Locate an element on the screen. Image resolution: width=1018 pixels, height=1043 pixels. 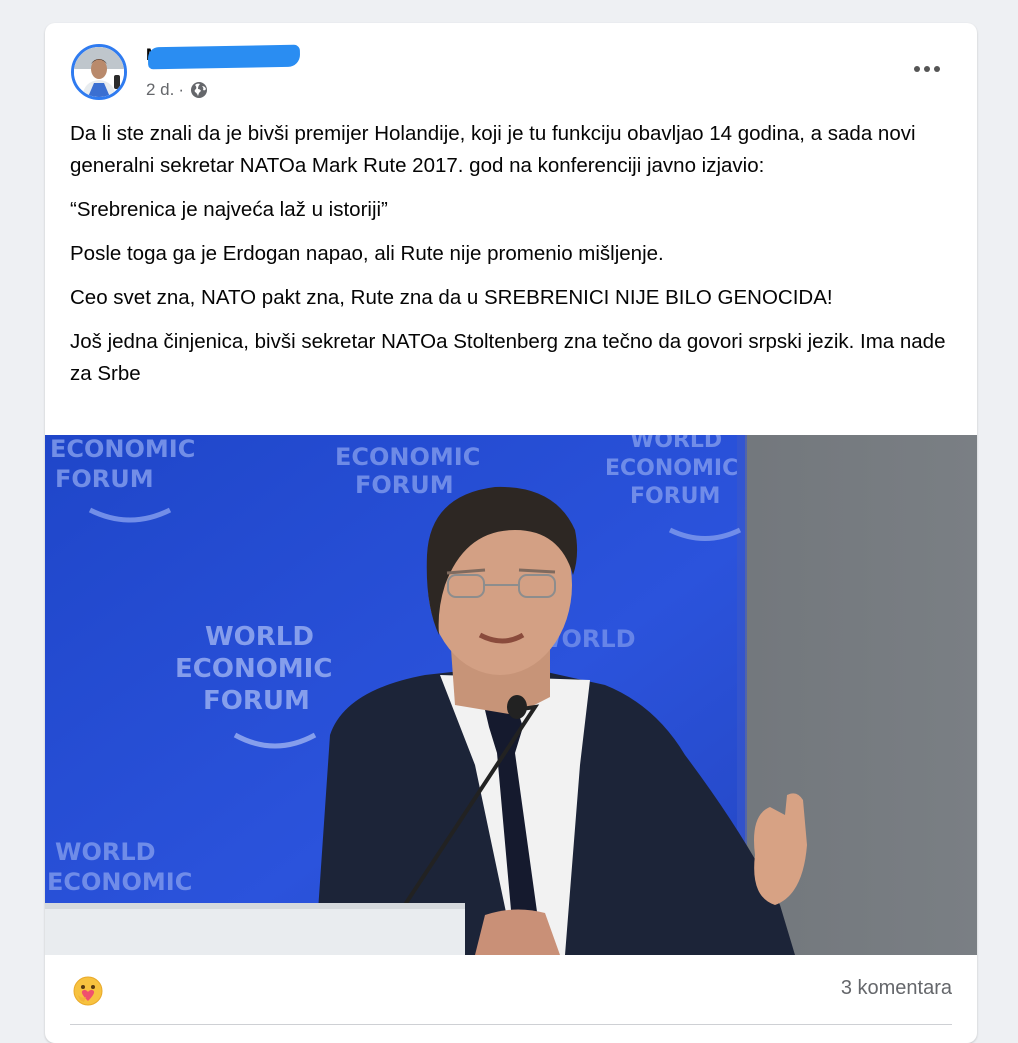
post-footer: 3 komentara is located at coordinates (511, 990).